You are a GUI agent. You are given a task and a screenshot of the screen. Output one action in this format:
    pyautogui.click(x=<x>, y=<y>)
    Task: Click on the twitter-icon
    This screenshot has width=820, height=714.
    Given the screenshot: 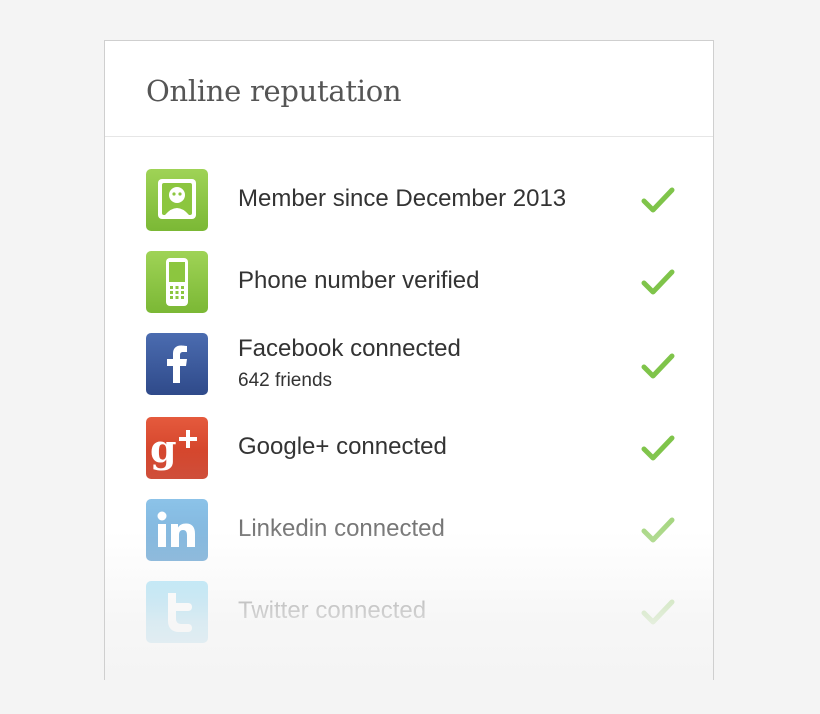 What is the action you would take?
    pyautogui.click(x=177, y=612)
    